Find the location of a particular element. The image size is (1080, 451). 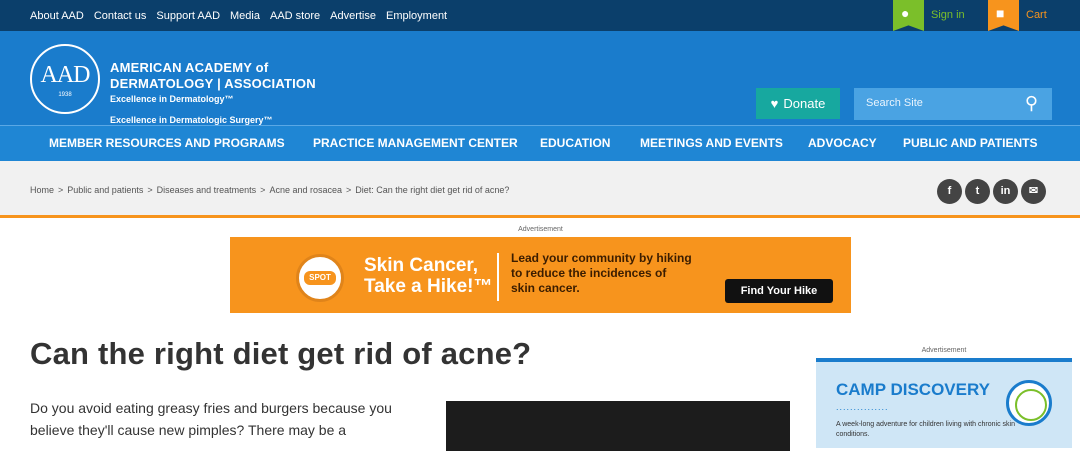

linkedin-icon: in is located at coordinates (1005, 191).